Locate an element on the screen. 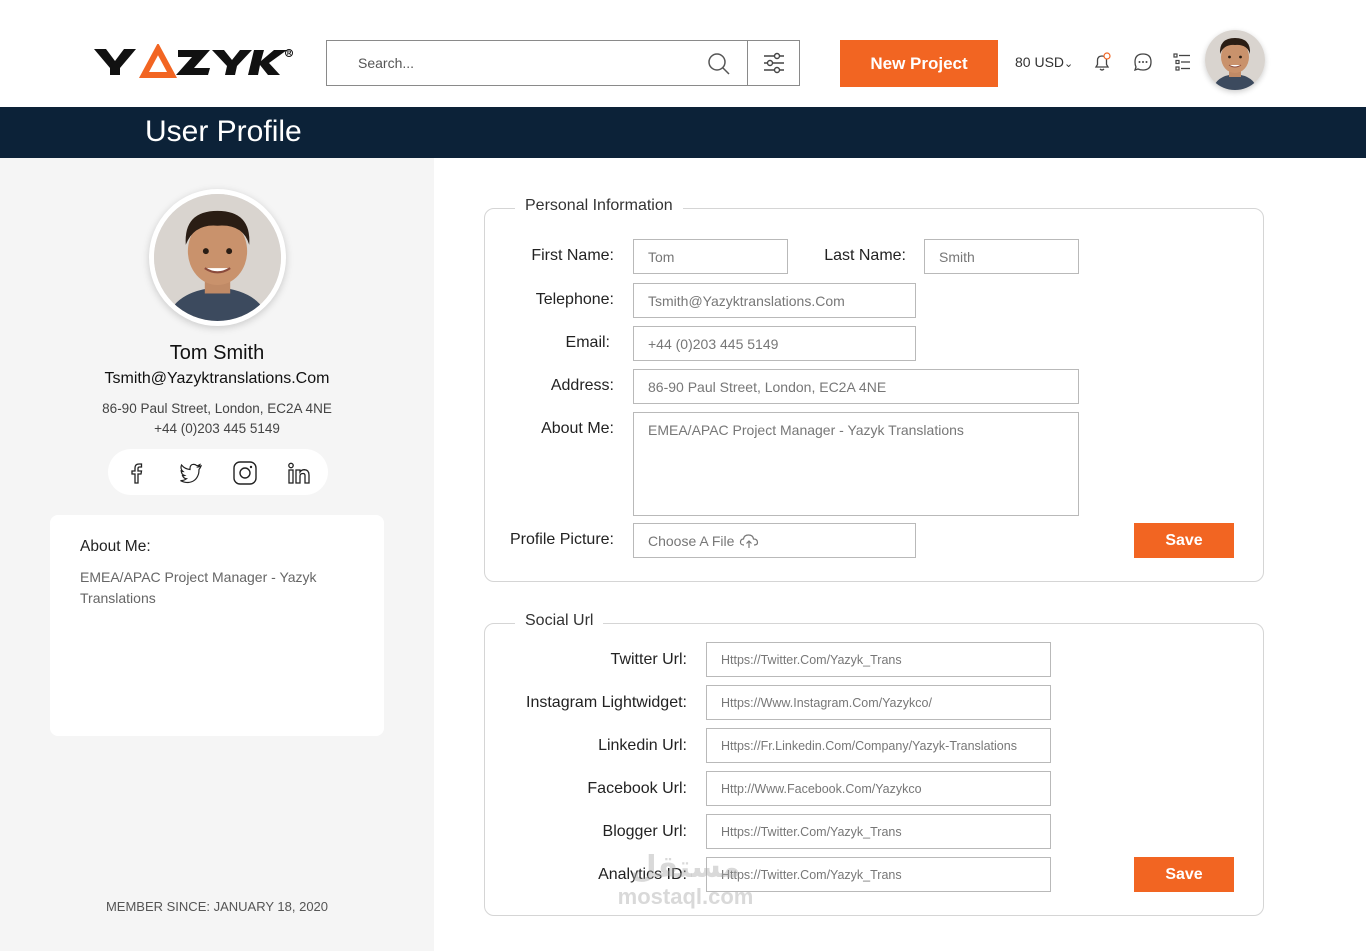 The image size is (1366, 951). member-since: MEMBER SINCE: JANUARY 18, 2020 is located at coordinates (217, 906).